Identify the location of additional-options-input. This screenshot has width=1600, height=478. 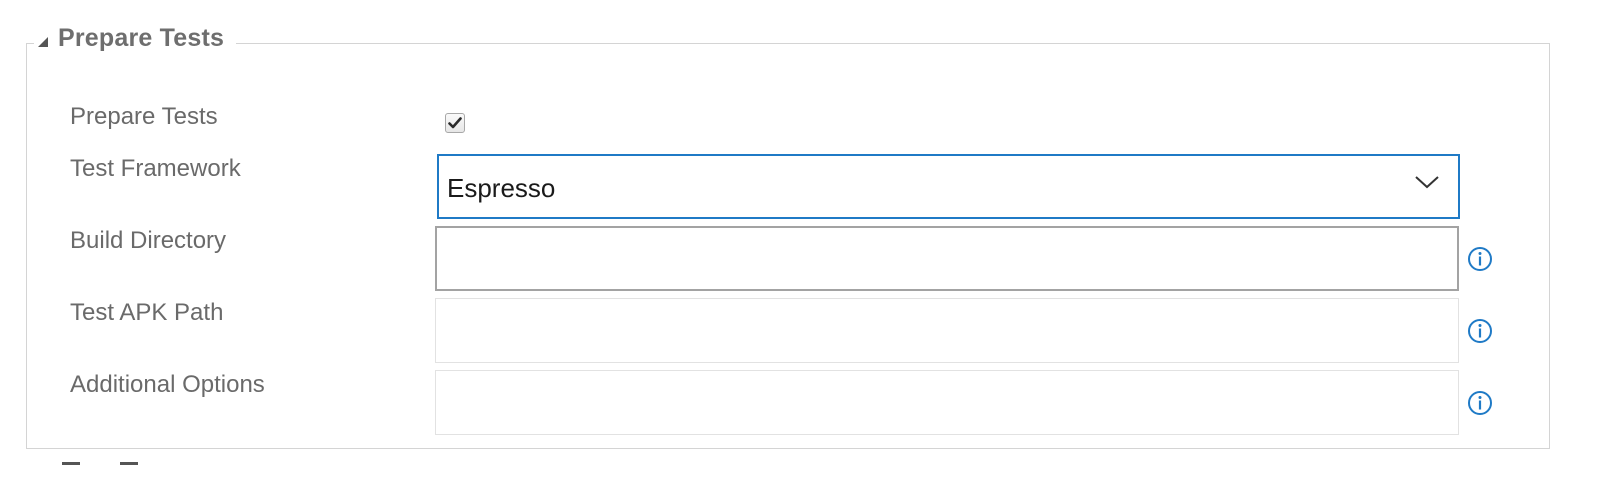
(947, 402).